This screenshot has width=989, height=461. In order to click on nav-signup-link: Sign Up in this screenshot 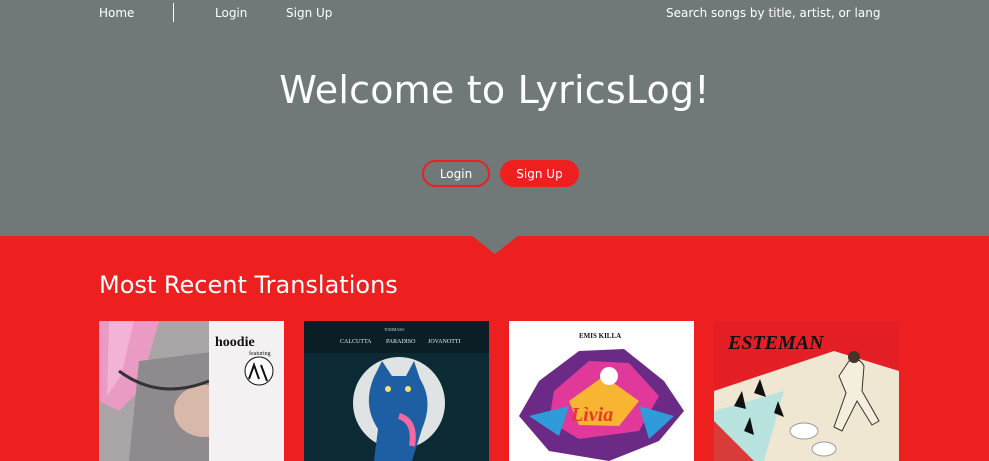, I will do `click(309, 13)`.